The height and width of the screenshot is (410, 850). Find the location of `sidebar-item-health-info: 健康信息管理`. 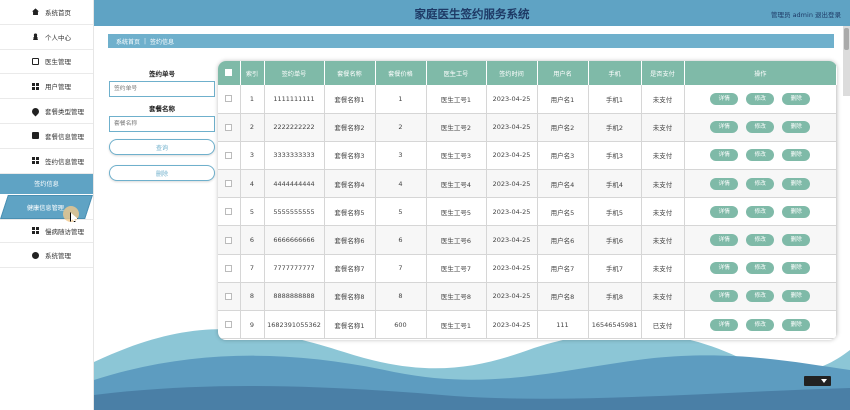

sidebar-item-health-info: 健康信息管理 is located at coordinates (46, 206).